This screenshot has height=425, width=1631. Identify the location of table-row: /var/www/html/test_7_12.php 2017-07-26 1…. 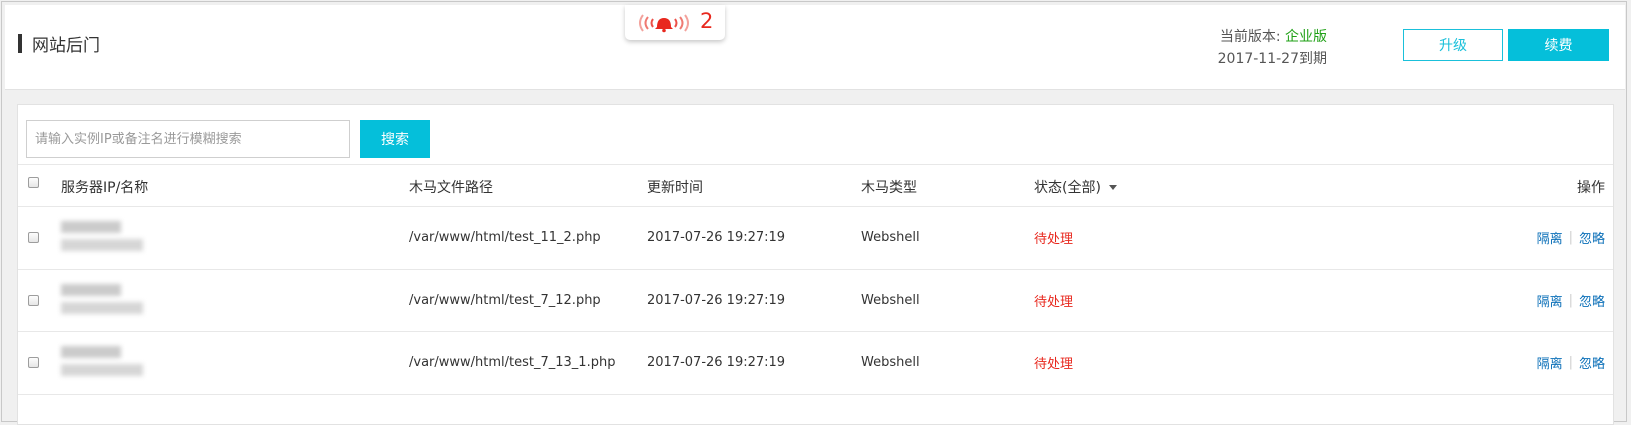
(815, 300).